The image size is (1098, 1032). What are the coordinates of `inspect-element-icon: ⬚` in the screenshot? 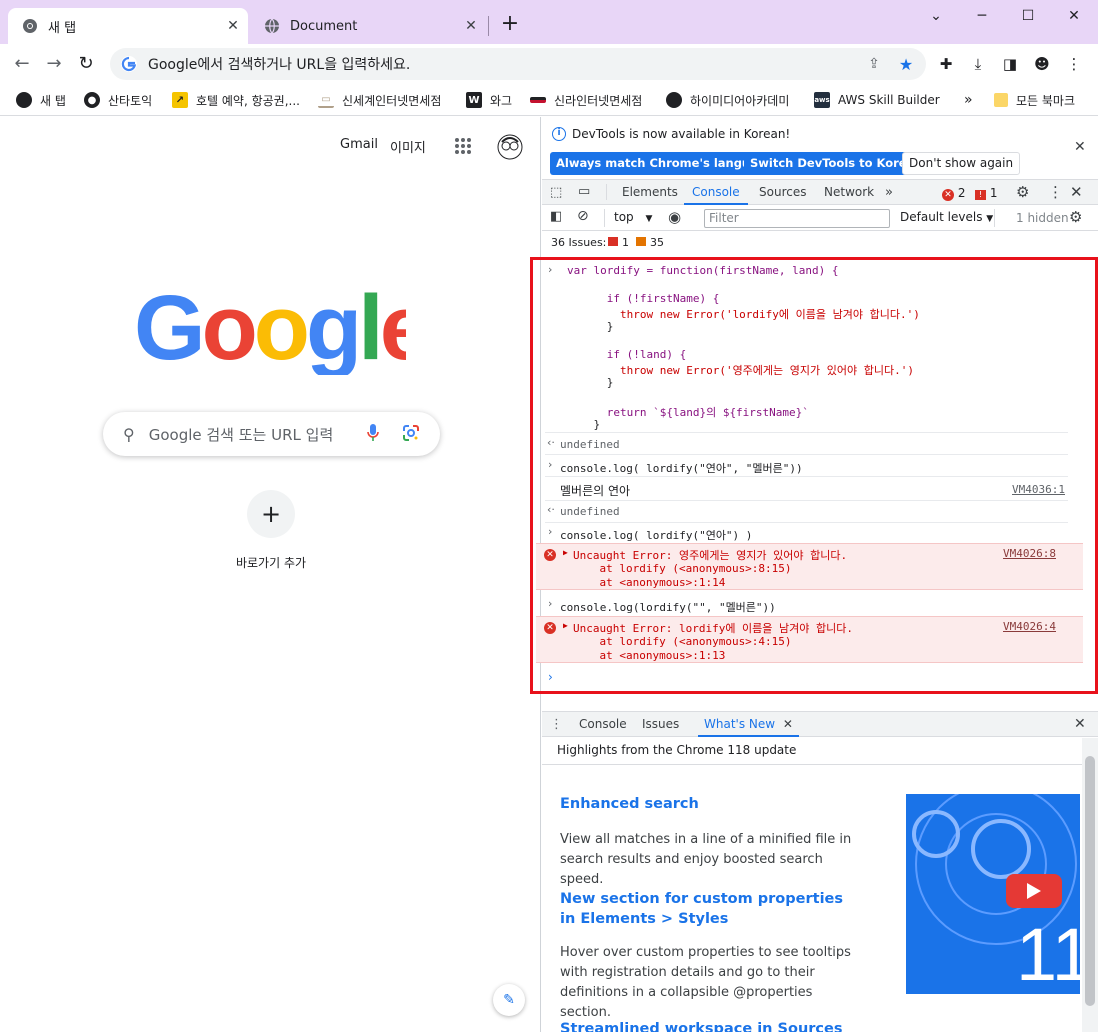 It's located at (556, 192).